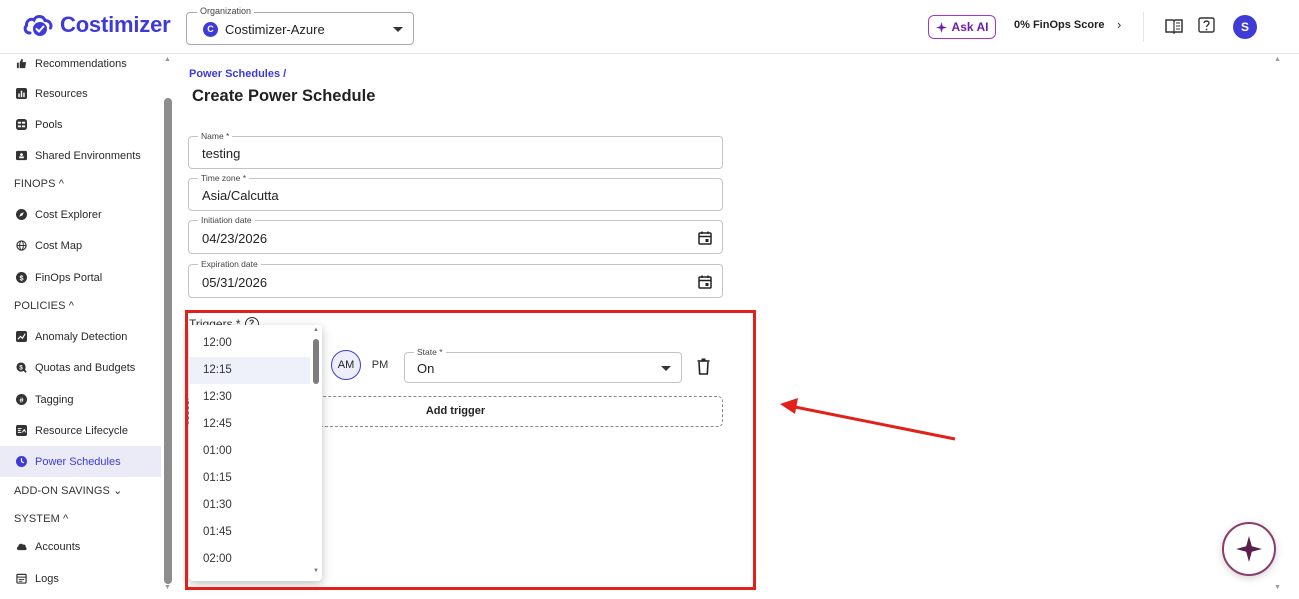 The width and height of the screenshot is (1299, 599). Describe the element at coordinates (1206, 26) in the screenshot. I see `help-icon` at that location.